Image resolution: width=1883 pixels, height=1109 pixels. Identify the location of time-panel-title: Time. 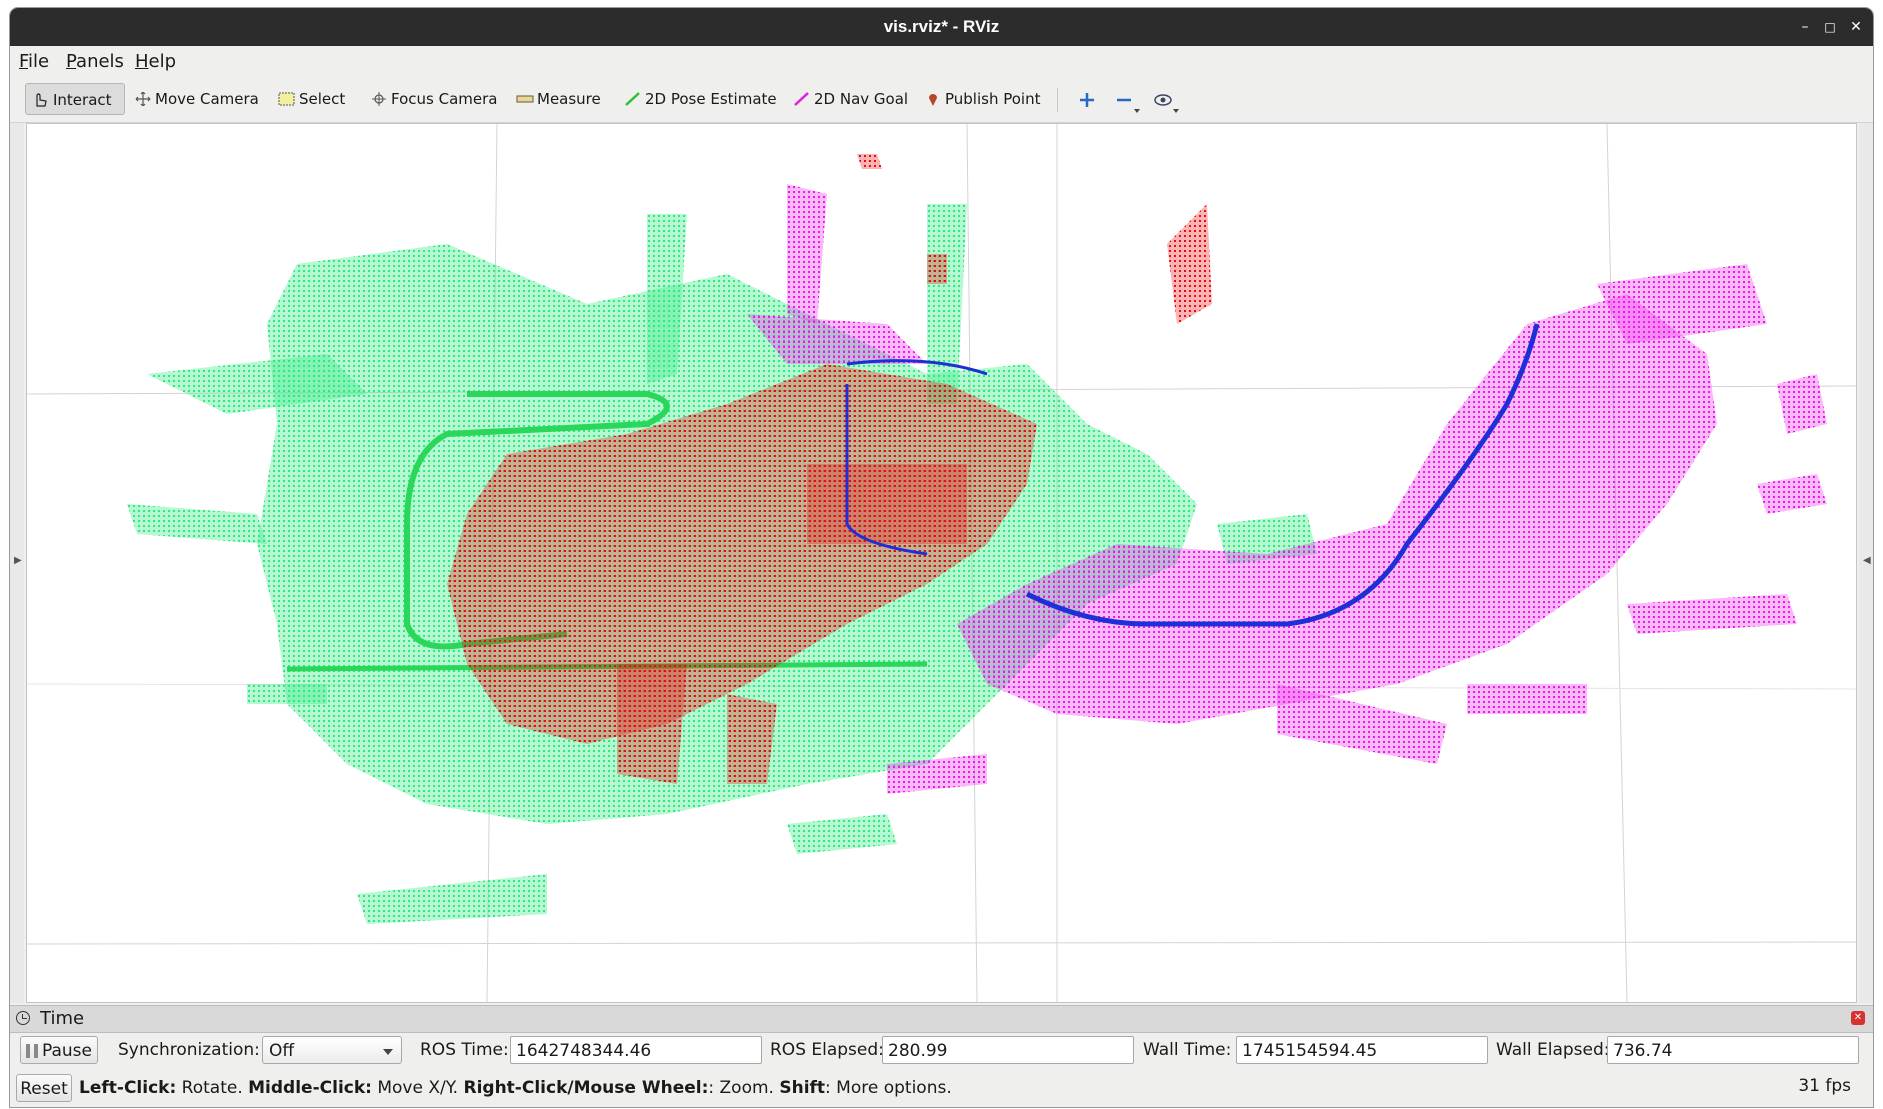
(62, 1018).